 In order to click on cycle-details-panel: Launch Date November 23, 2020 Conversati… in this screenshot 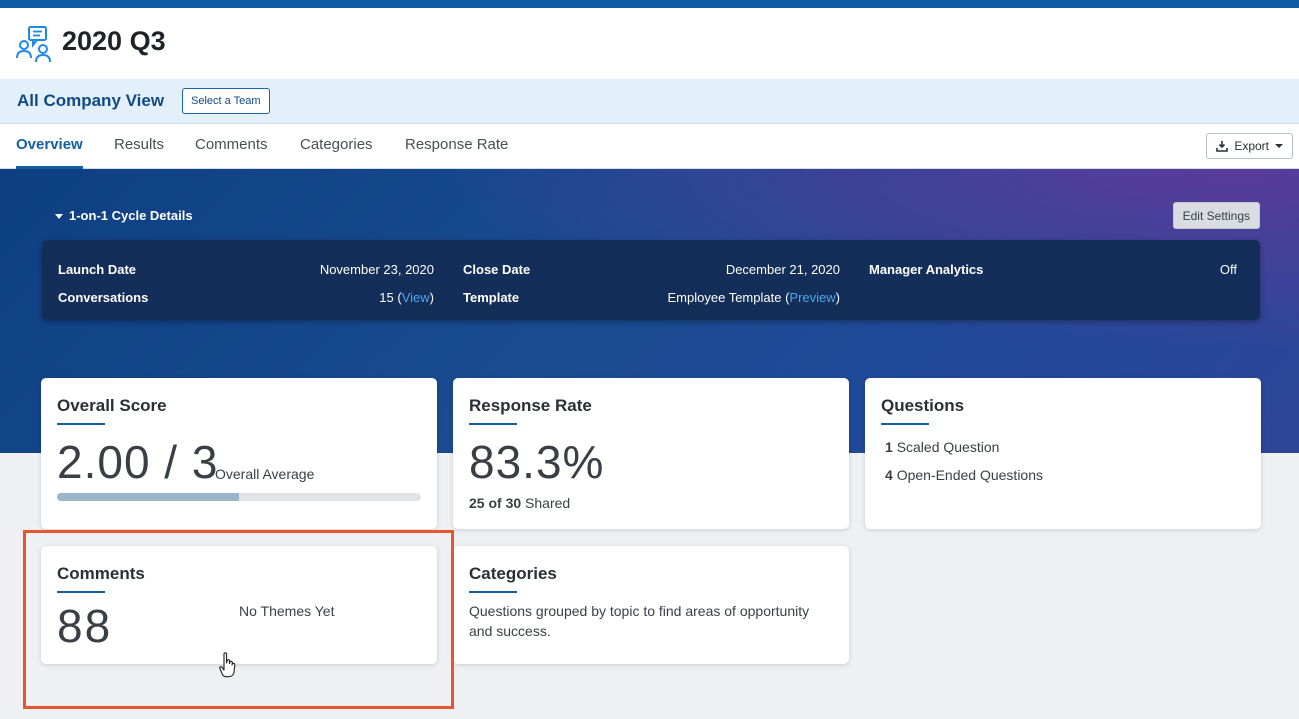, I will do `click(651, 280)`.